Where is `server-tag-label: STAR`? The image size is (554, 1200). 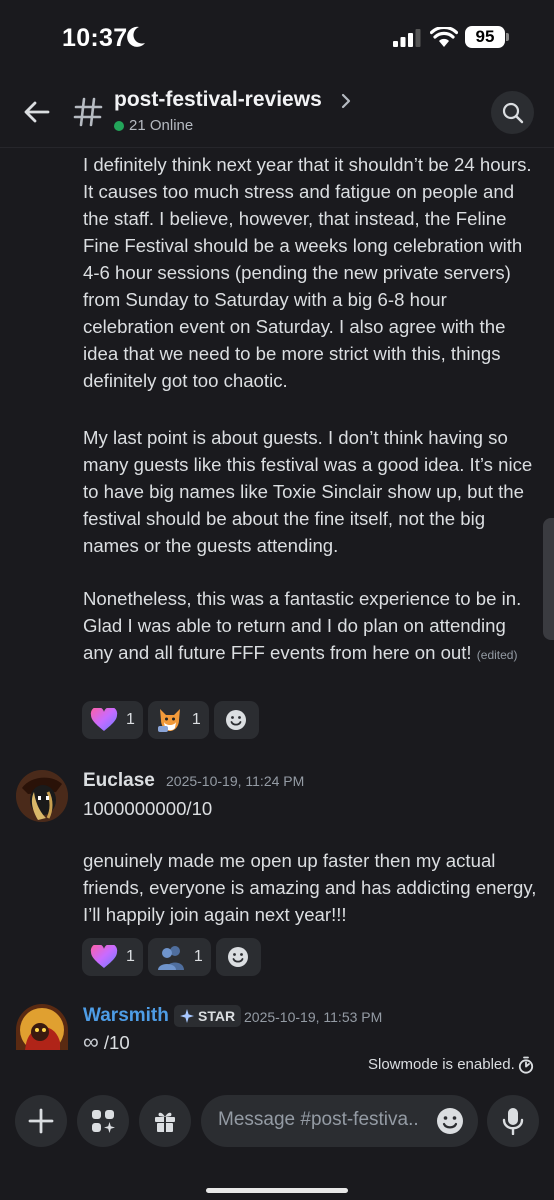
server-tag-label: STAR is located at coordinates (217, 1016).